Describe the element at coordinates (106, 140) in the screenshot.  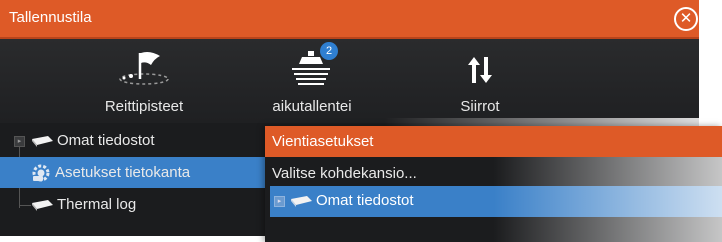
I see `tree-item-label: Omat tiedostot` at that location.